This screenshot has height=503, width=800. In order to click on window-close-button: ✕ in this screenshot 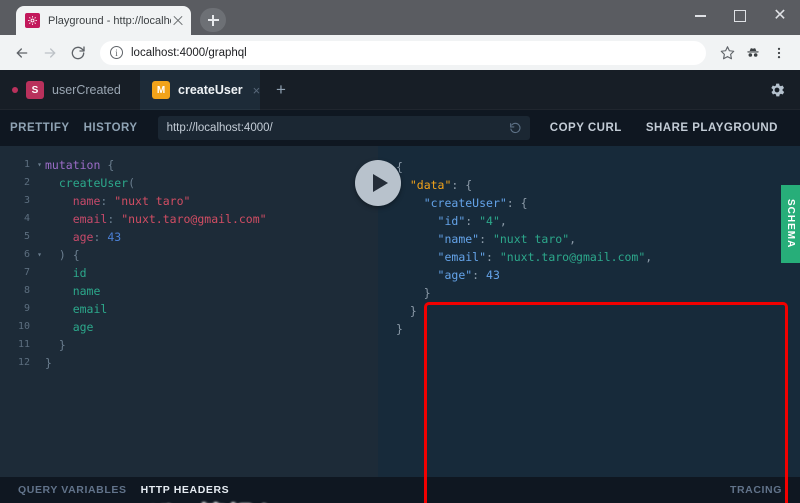, I will do `click(780, 16)`.